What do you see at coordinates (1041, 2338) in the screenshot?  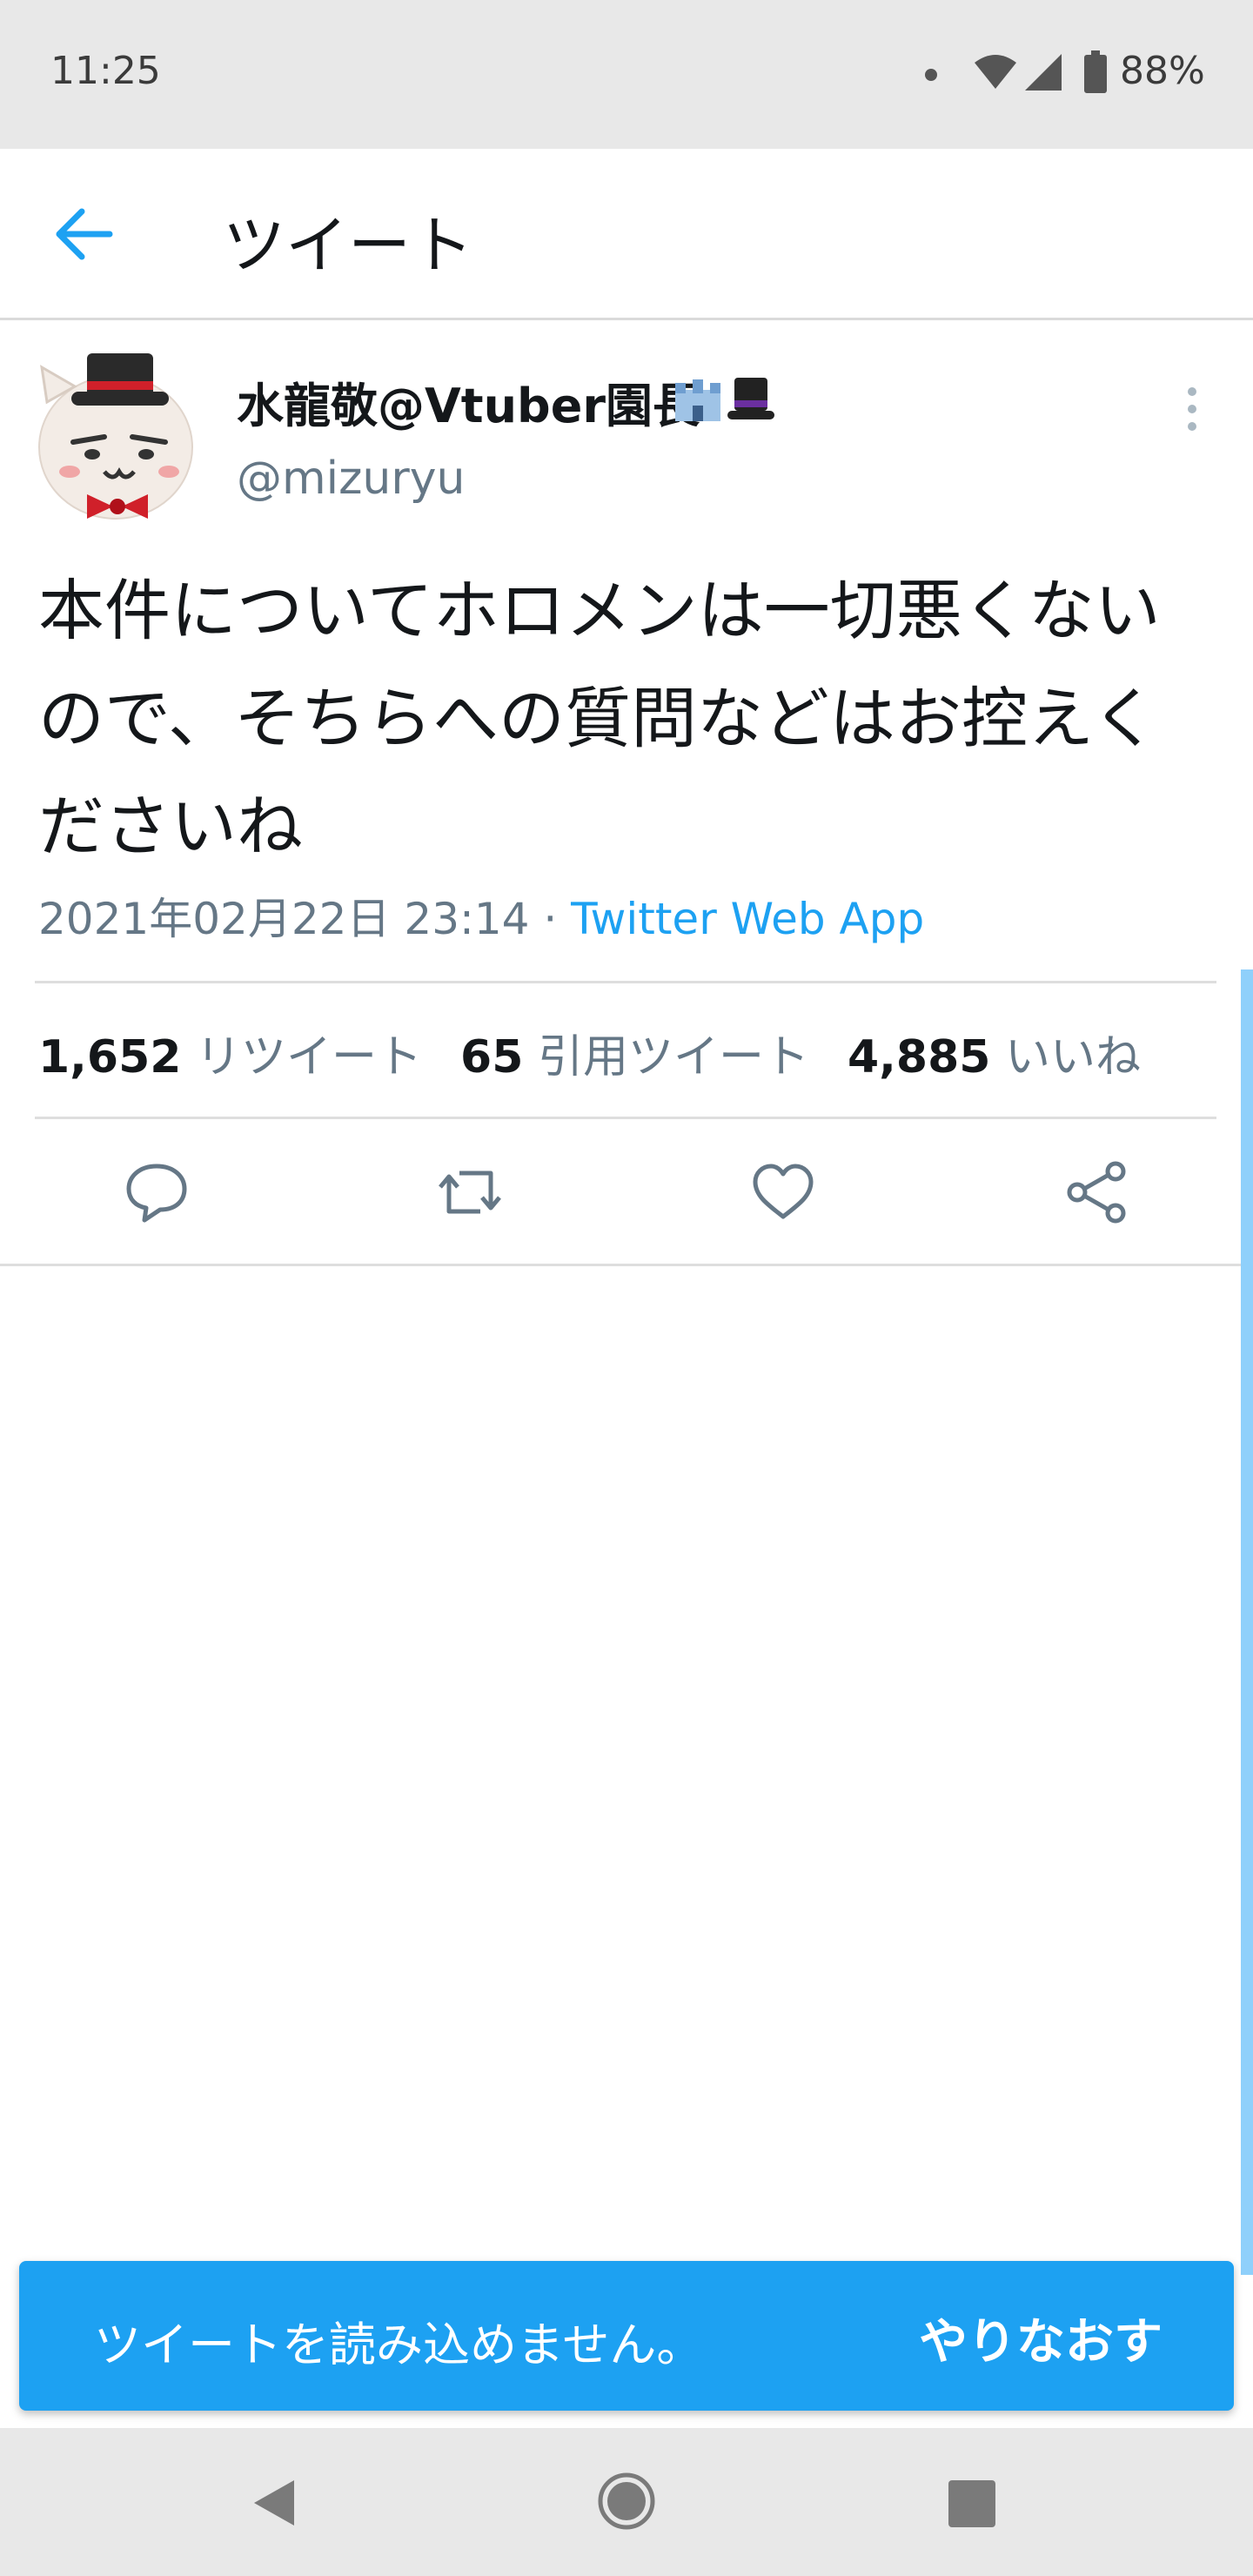 I see `retry-button: やりなおす` at bounding box center [1041, 2338].